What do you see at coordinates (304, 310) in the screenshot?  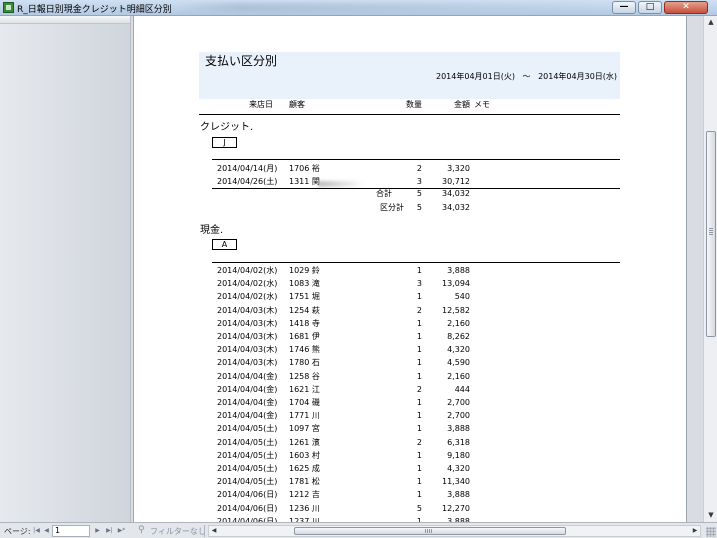 I see `row-customer: 1254 萩` at bounding box center [304, 310].